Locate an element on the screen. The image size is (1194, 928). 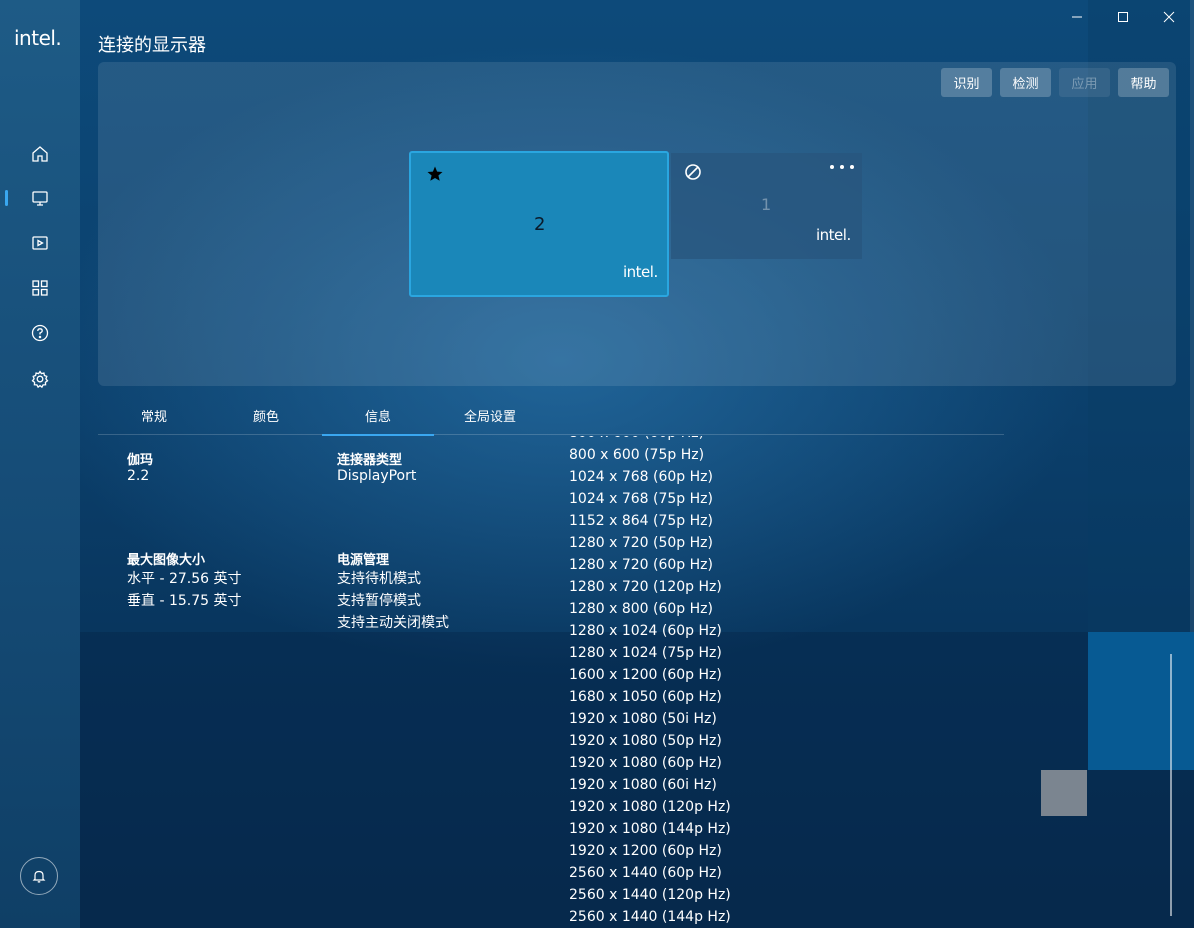
sidebar-item-display is located at coordinates (40, 198).